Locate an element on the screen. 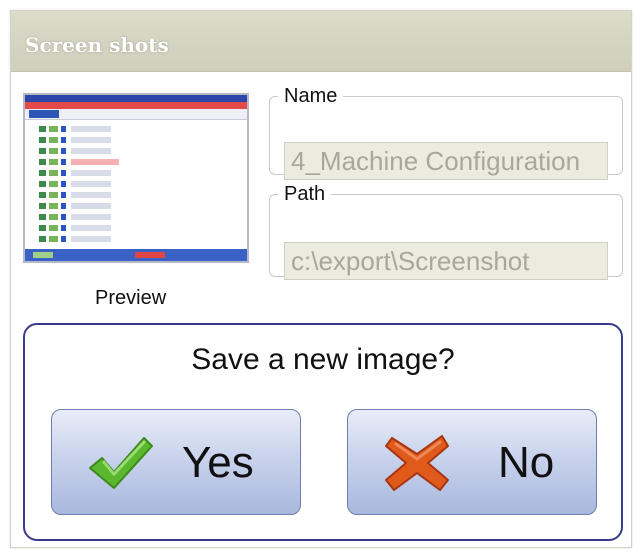  window-title: Screen shots is located at coordinates (97, 45).